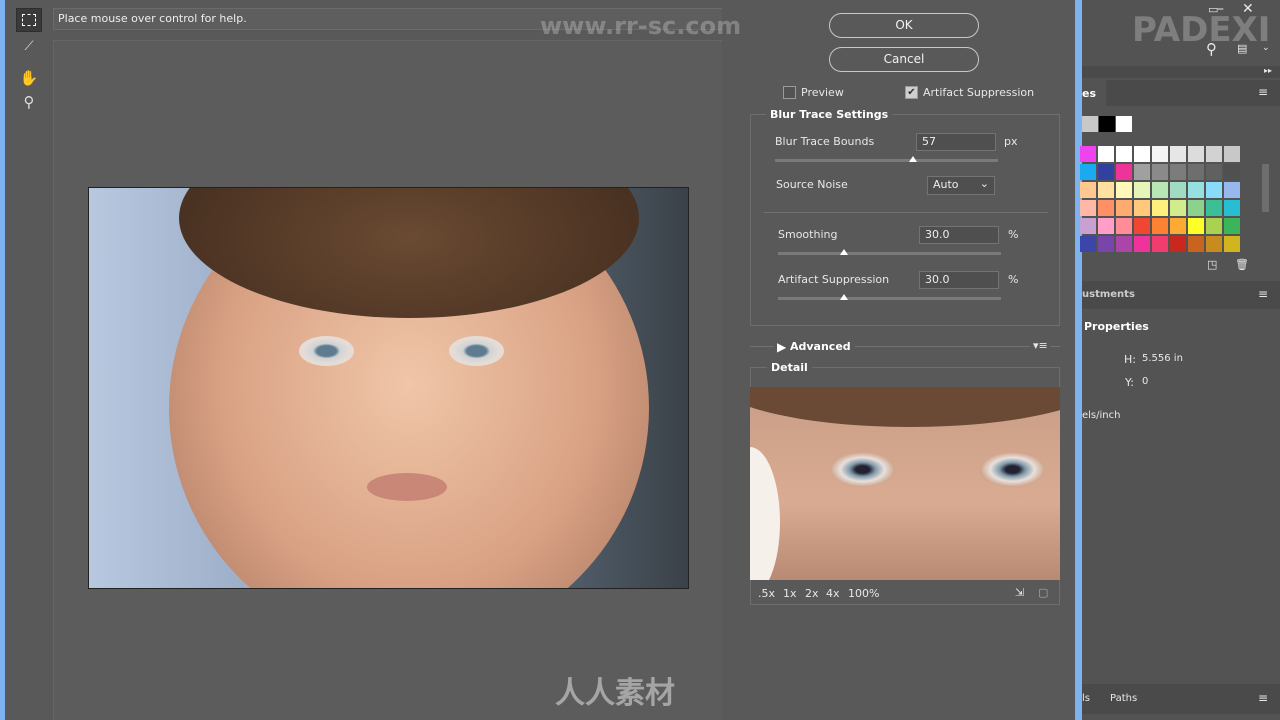 The height and width of the screenshot is (720, 1280). I want to click on zoom-0-5x: .5x, so click(766, 593).